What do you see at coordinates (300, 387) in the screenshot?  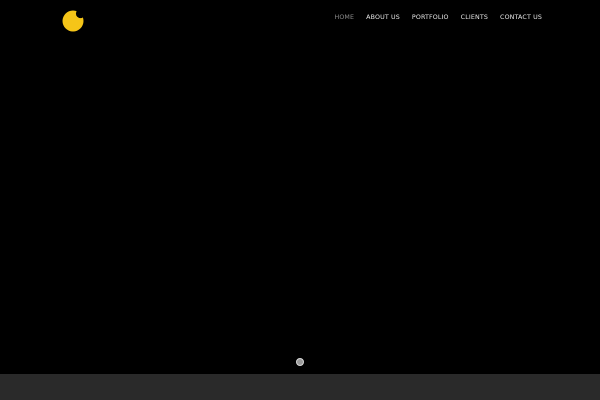 I see `footer-band` at bounding box center [300, 387].